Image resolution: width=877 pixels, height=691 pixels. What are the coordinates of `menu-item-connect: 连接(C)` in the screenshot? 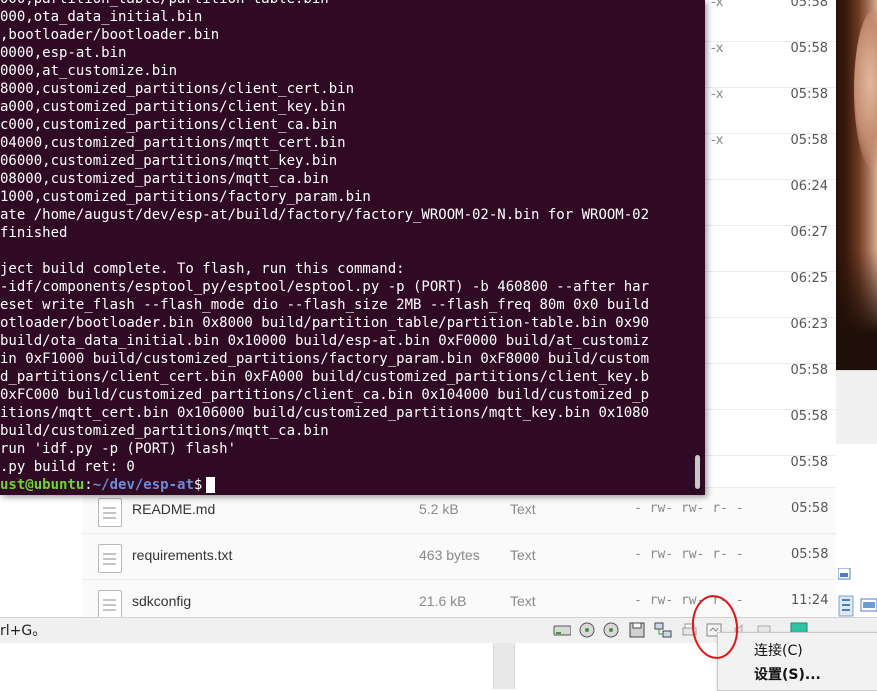 It's located at (778, 650).